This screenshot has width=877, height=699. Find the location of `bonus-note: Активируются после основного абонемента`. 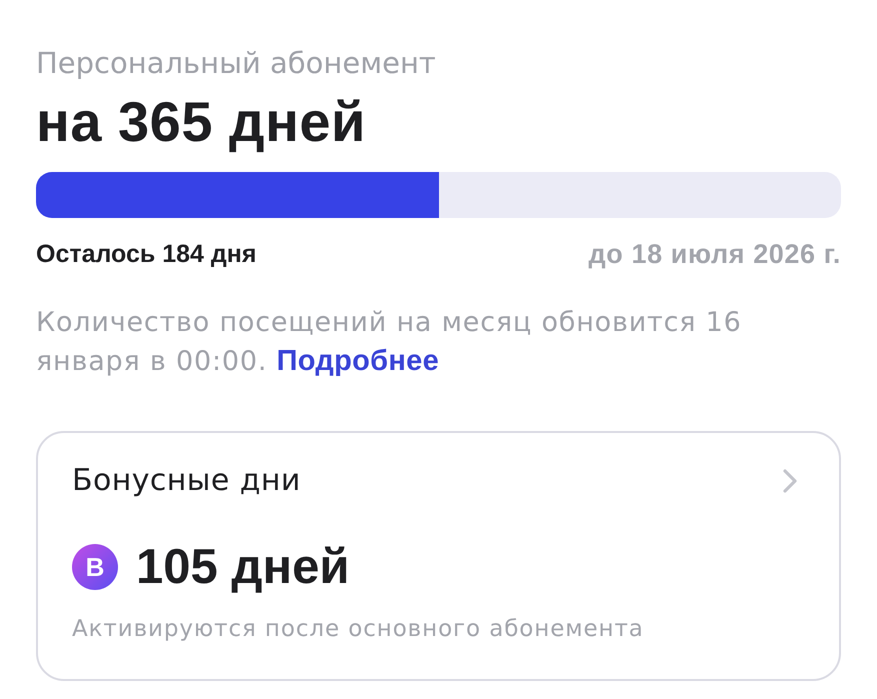

bonus-note: Активируются после основного абонемента is located at coordinates (358, 629).